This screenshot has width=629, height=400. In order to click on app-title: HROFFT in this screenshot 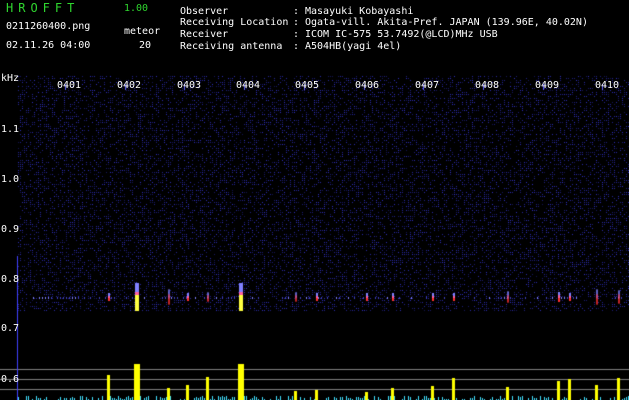, I will do `click(43, 8)`.